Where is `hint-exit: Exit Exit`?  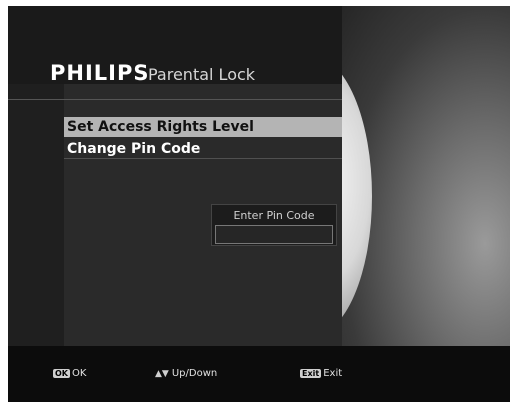
hint-exit: Exit Exit is located at coordinates (321, 373).